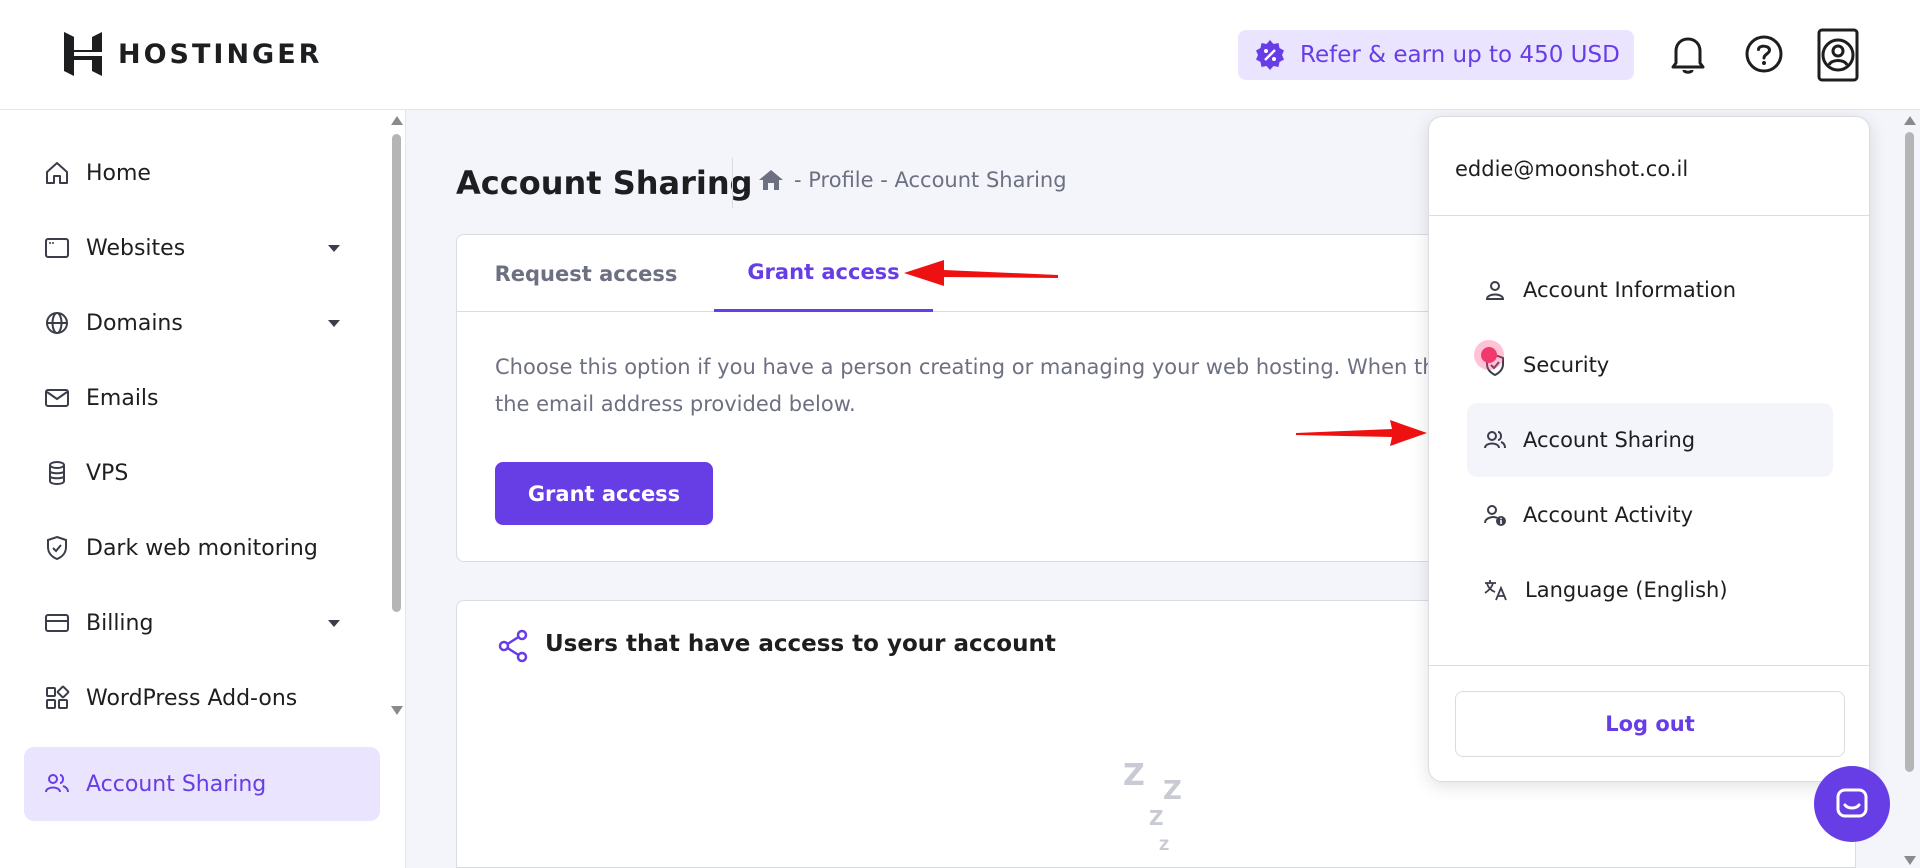 This screenshot has height=868, width=1920. I want to click on chat-support-button, so click(1852, 804).